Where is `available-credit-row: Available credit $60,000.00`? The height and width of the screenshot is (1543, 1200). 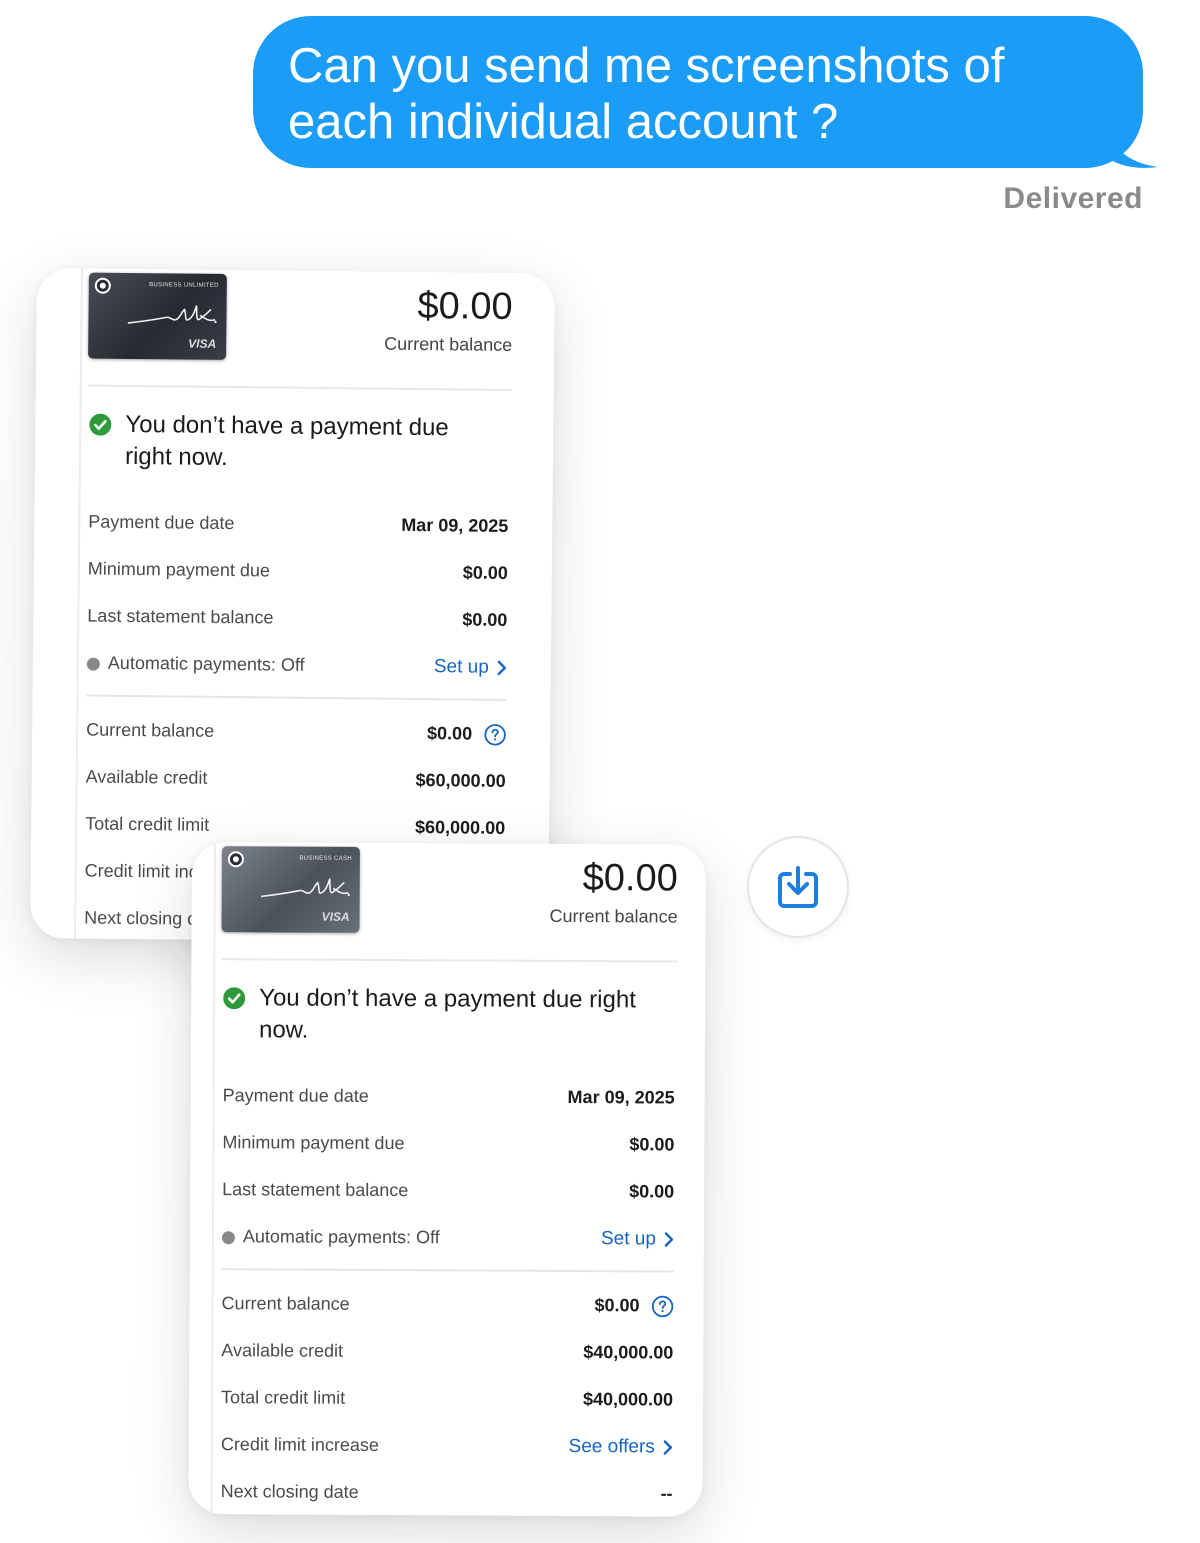 available-credit-row: Available credit $60,000.00 is located at coordinates (295, 779).